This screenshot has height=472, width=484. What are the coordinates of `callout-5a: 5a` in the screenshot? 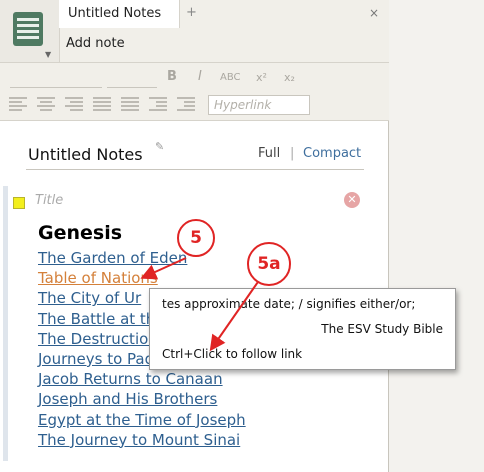 It's located at (269, 264).